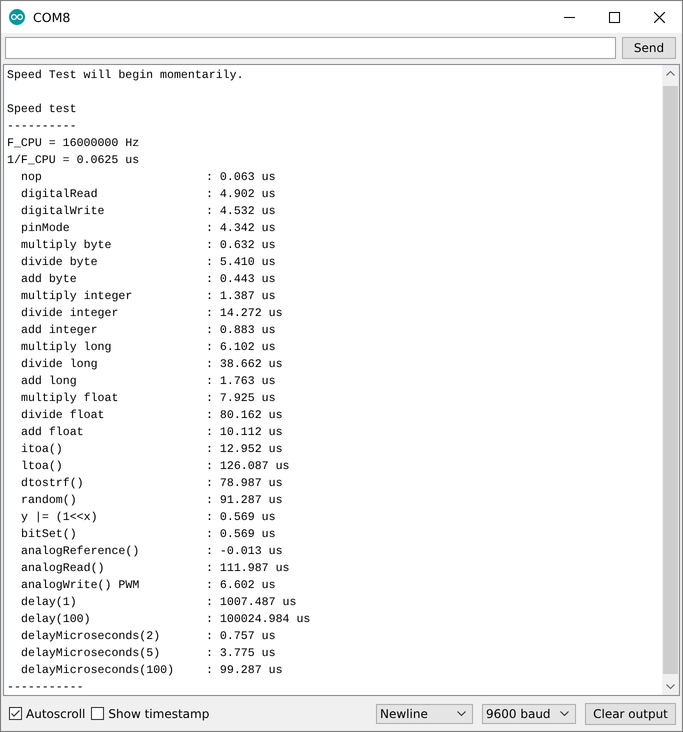 This screenshot has height=732, width=683. I want to click on test-result: : 1.763 us, so click(241, 382).